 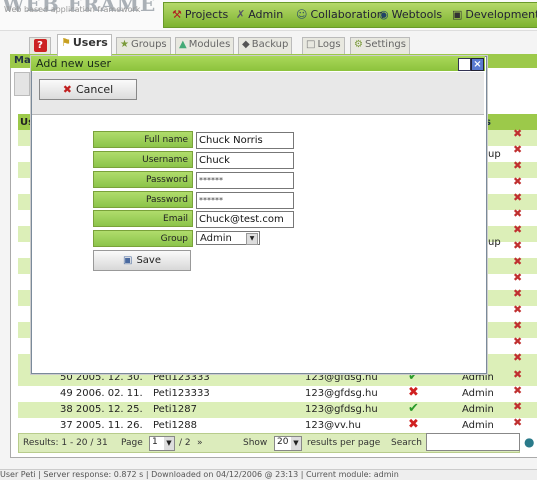 I want to click on tab-groups: ★ Groups, so click(x=143, y=46).